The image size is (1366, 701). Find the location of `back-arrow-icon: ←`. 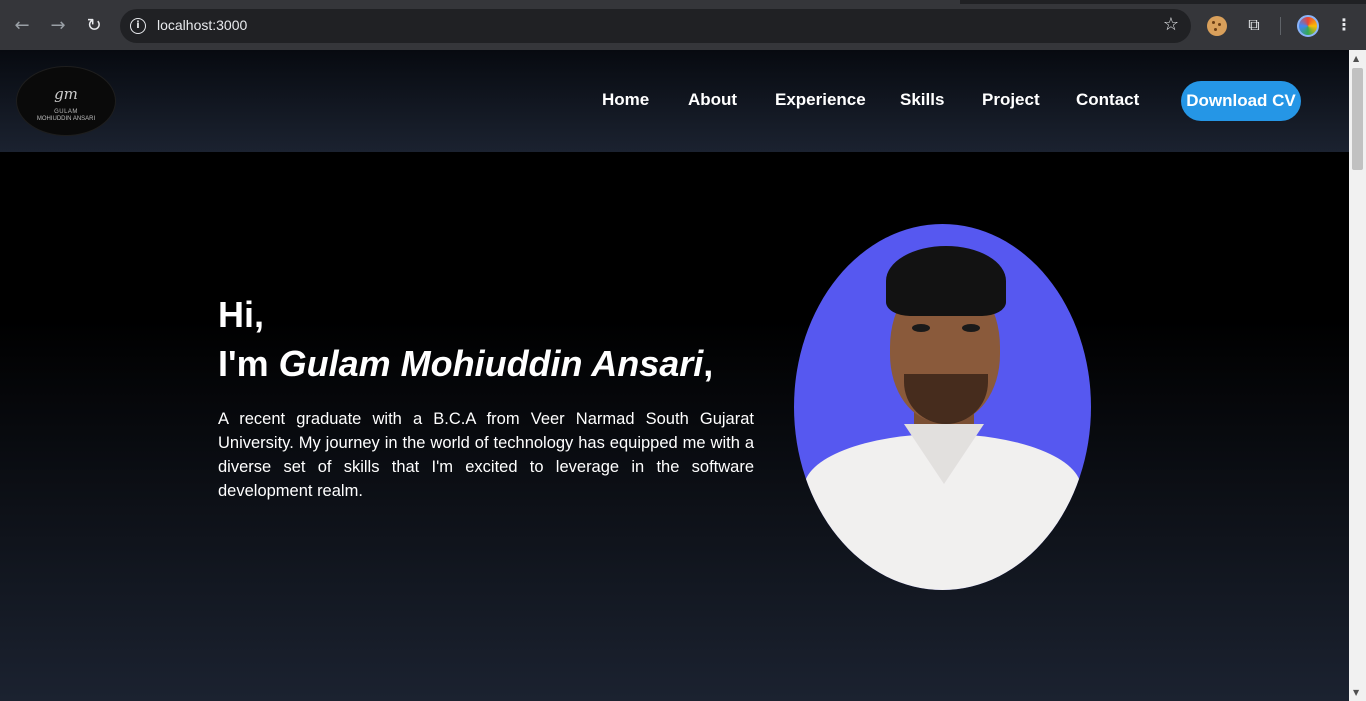

back-arrow-icon: ← is located at coordinates (22, 26).